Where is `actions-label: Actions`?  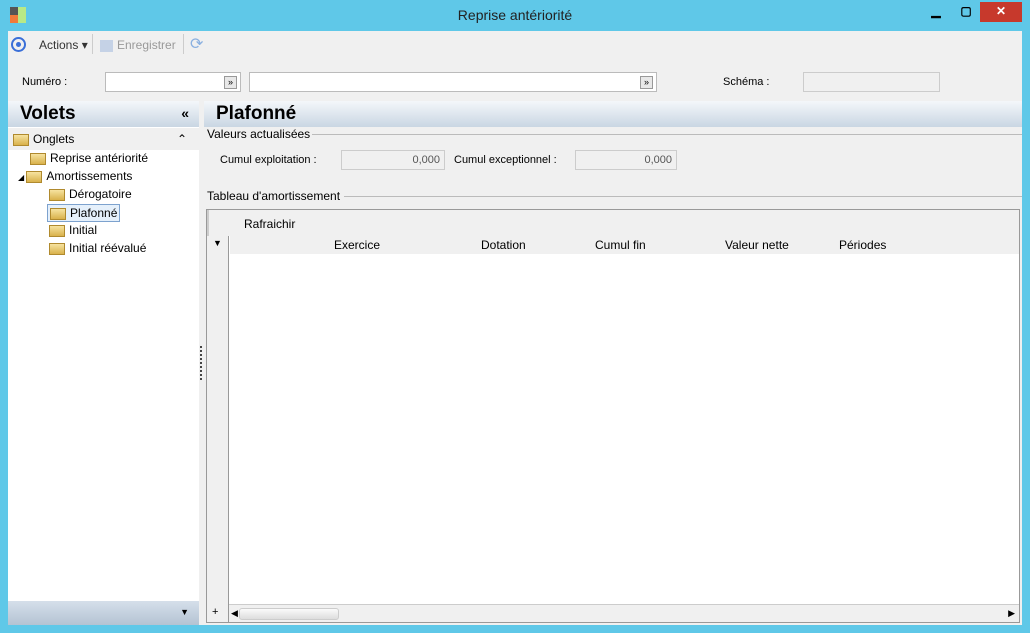
actions-label: Actions is located at coordinates (59, 45).